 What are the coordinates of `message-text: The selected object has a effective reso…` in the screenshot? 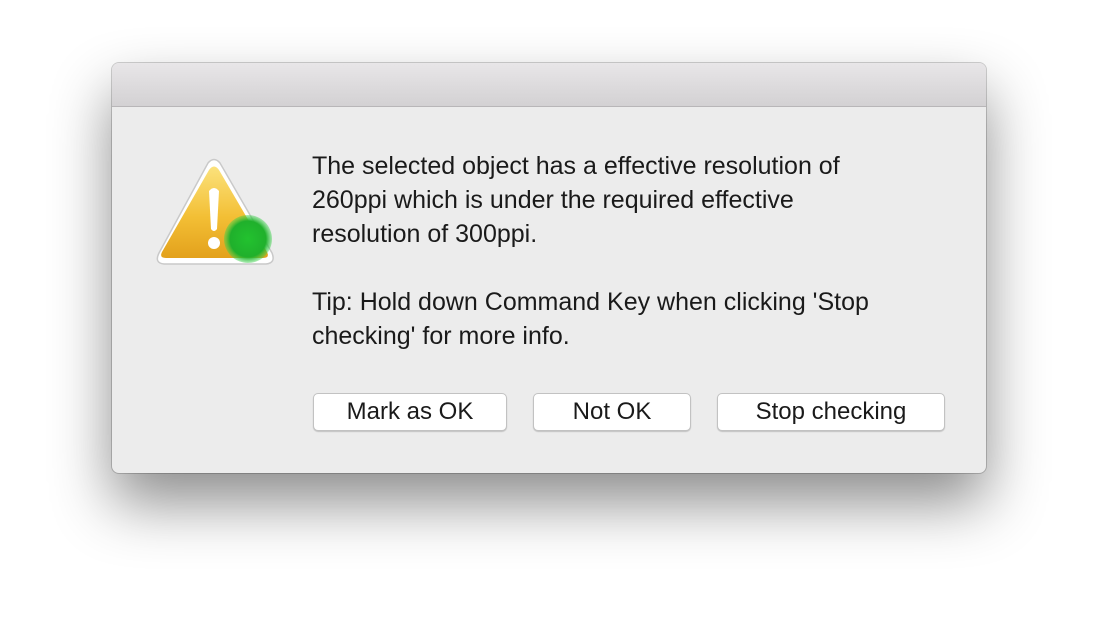 It's located at (632, 200).